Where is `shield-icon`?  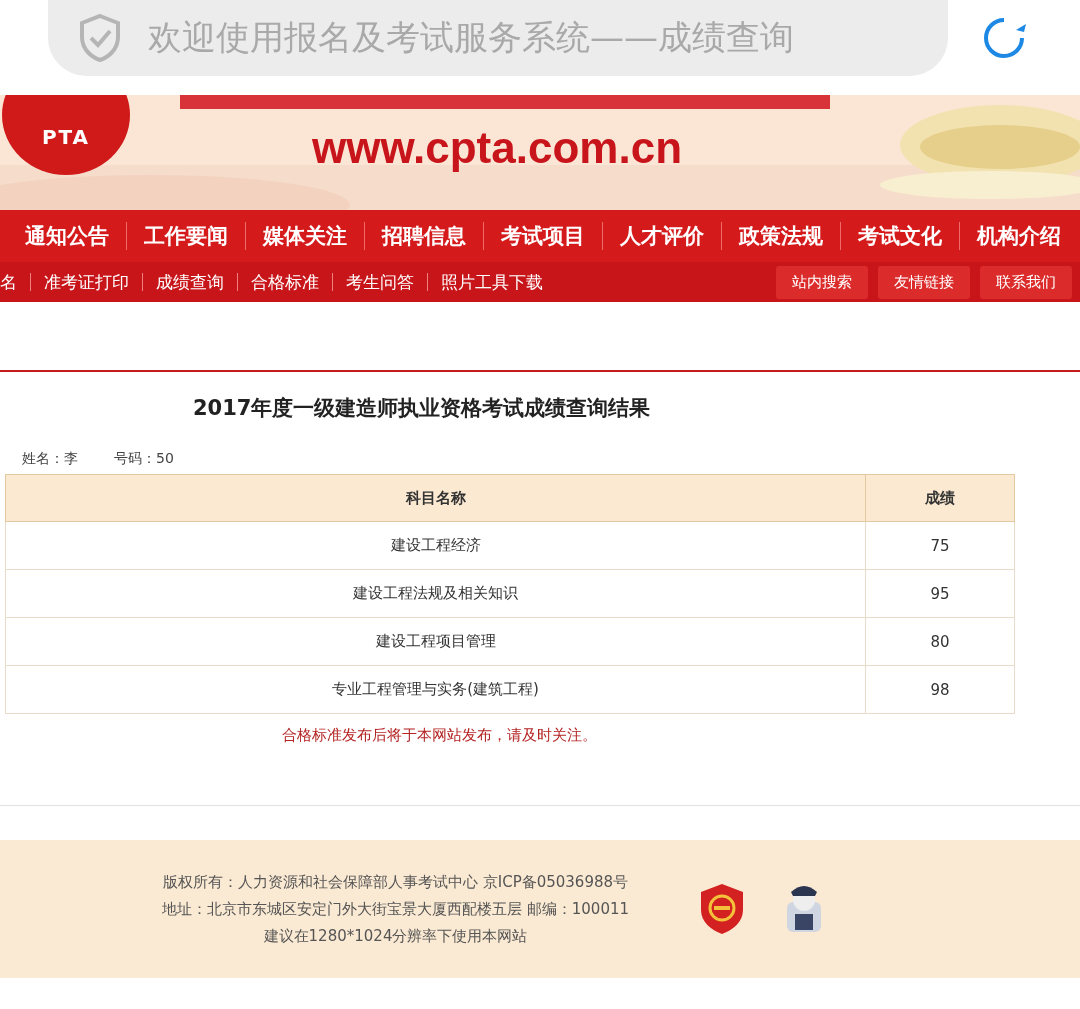 shield-icon is located at coordinates (100, 38).